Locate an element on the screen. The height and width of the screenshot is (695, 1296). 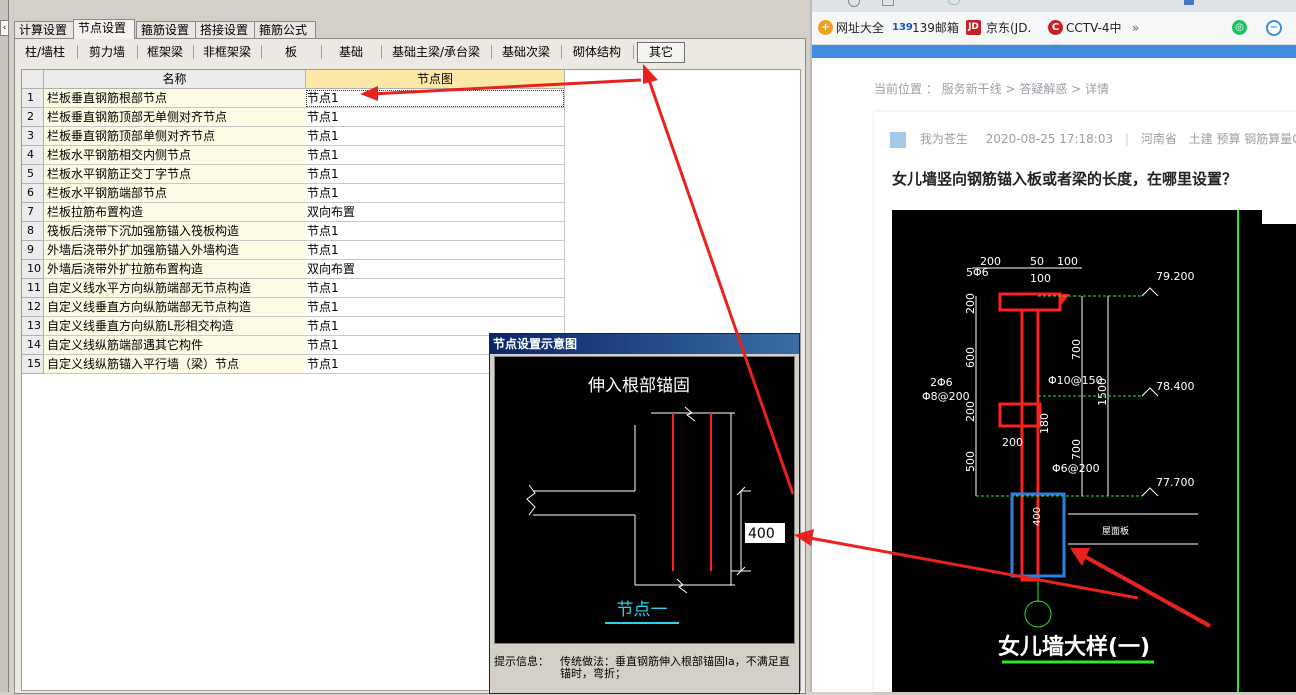
subtab-other: 其它 is located at coordinates (661, 52).